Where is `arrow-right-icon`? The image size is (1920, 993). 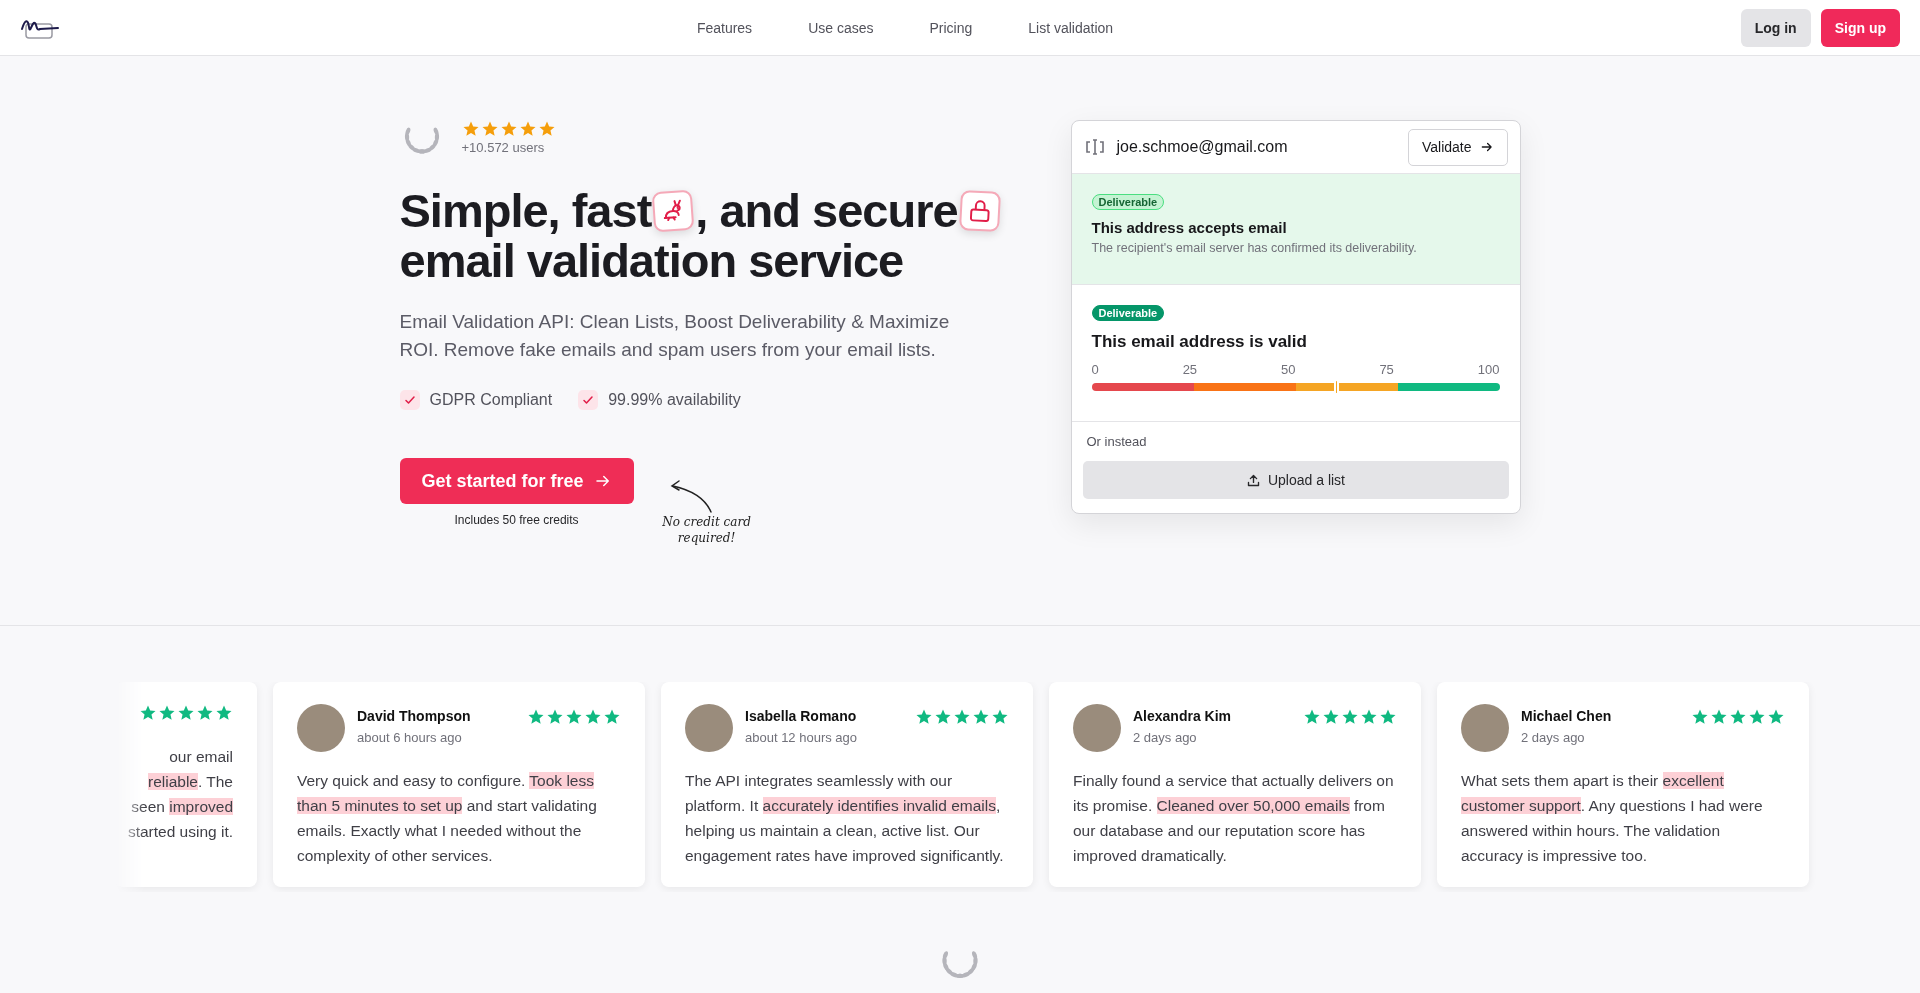
arrow-right-icon is located at coordinates (1486, 147).